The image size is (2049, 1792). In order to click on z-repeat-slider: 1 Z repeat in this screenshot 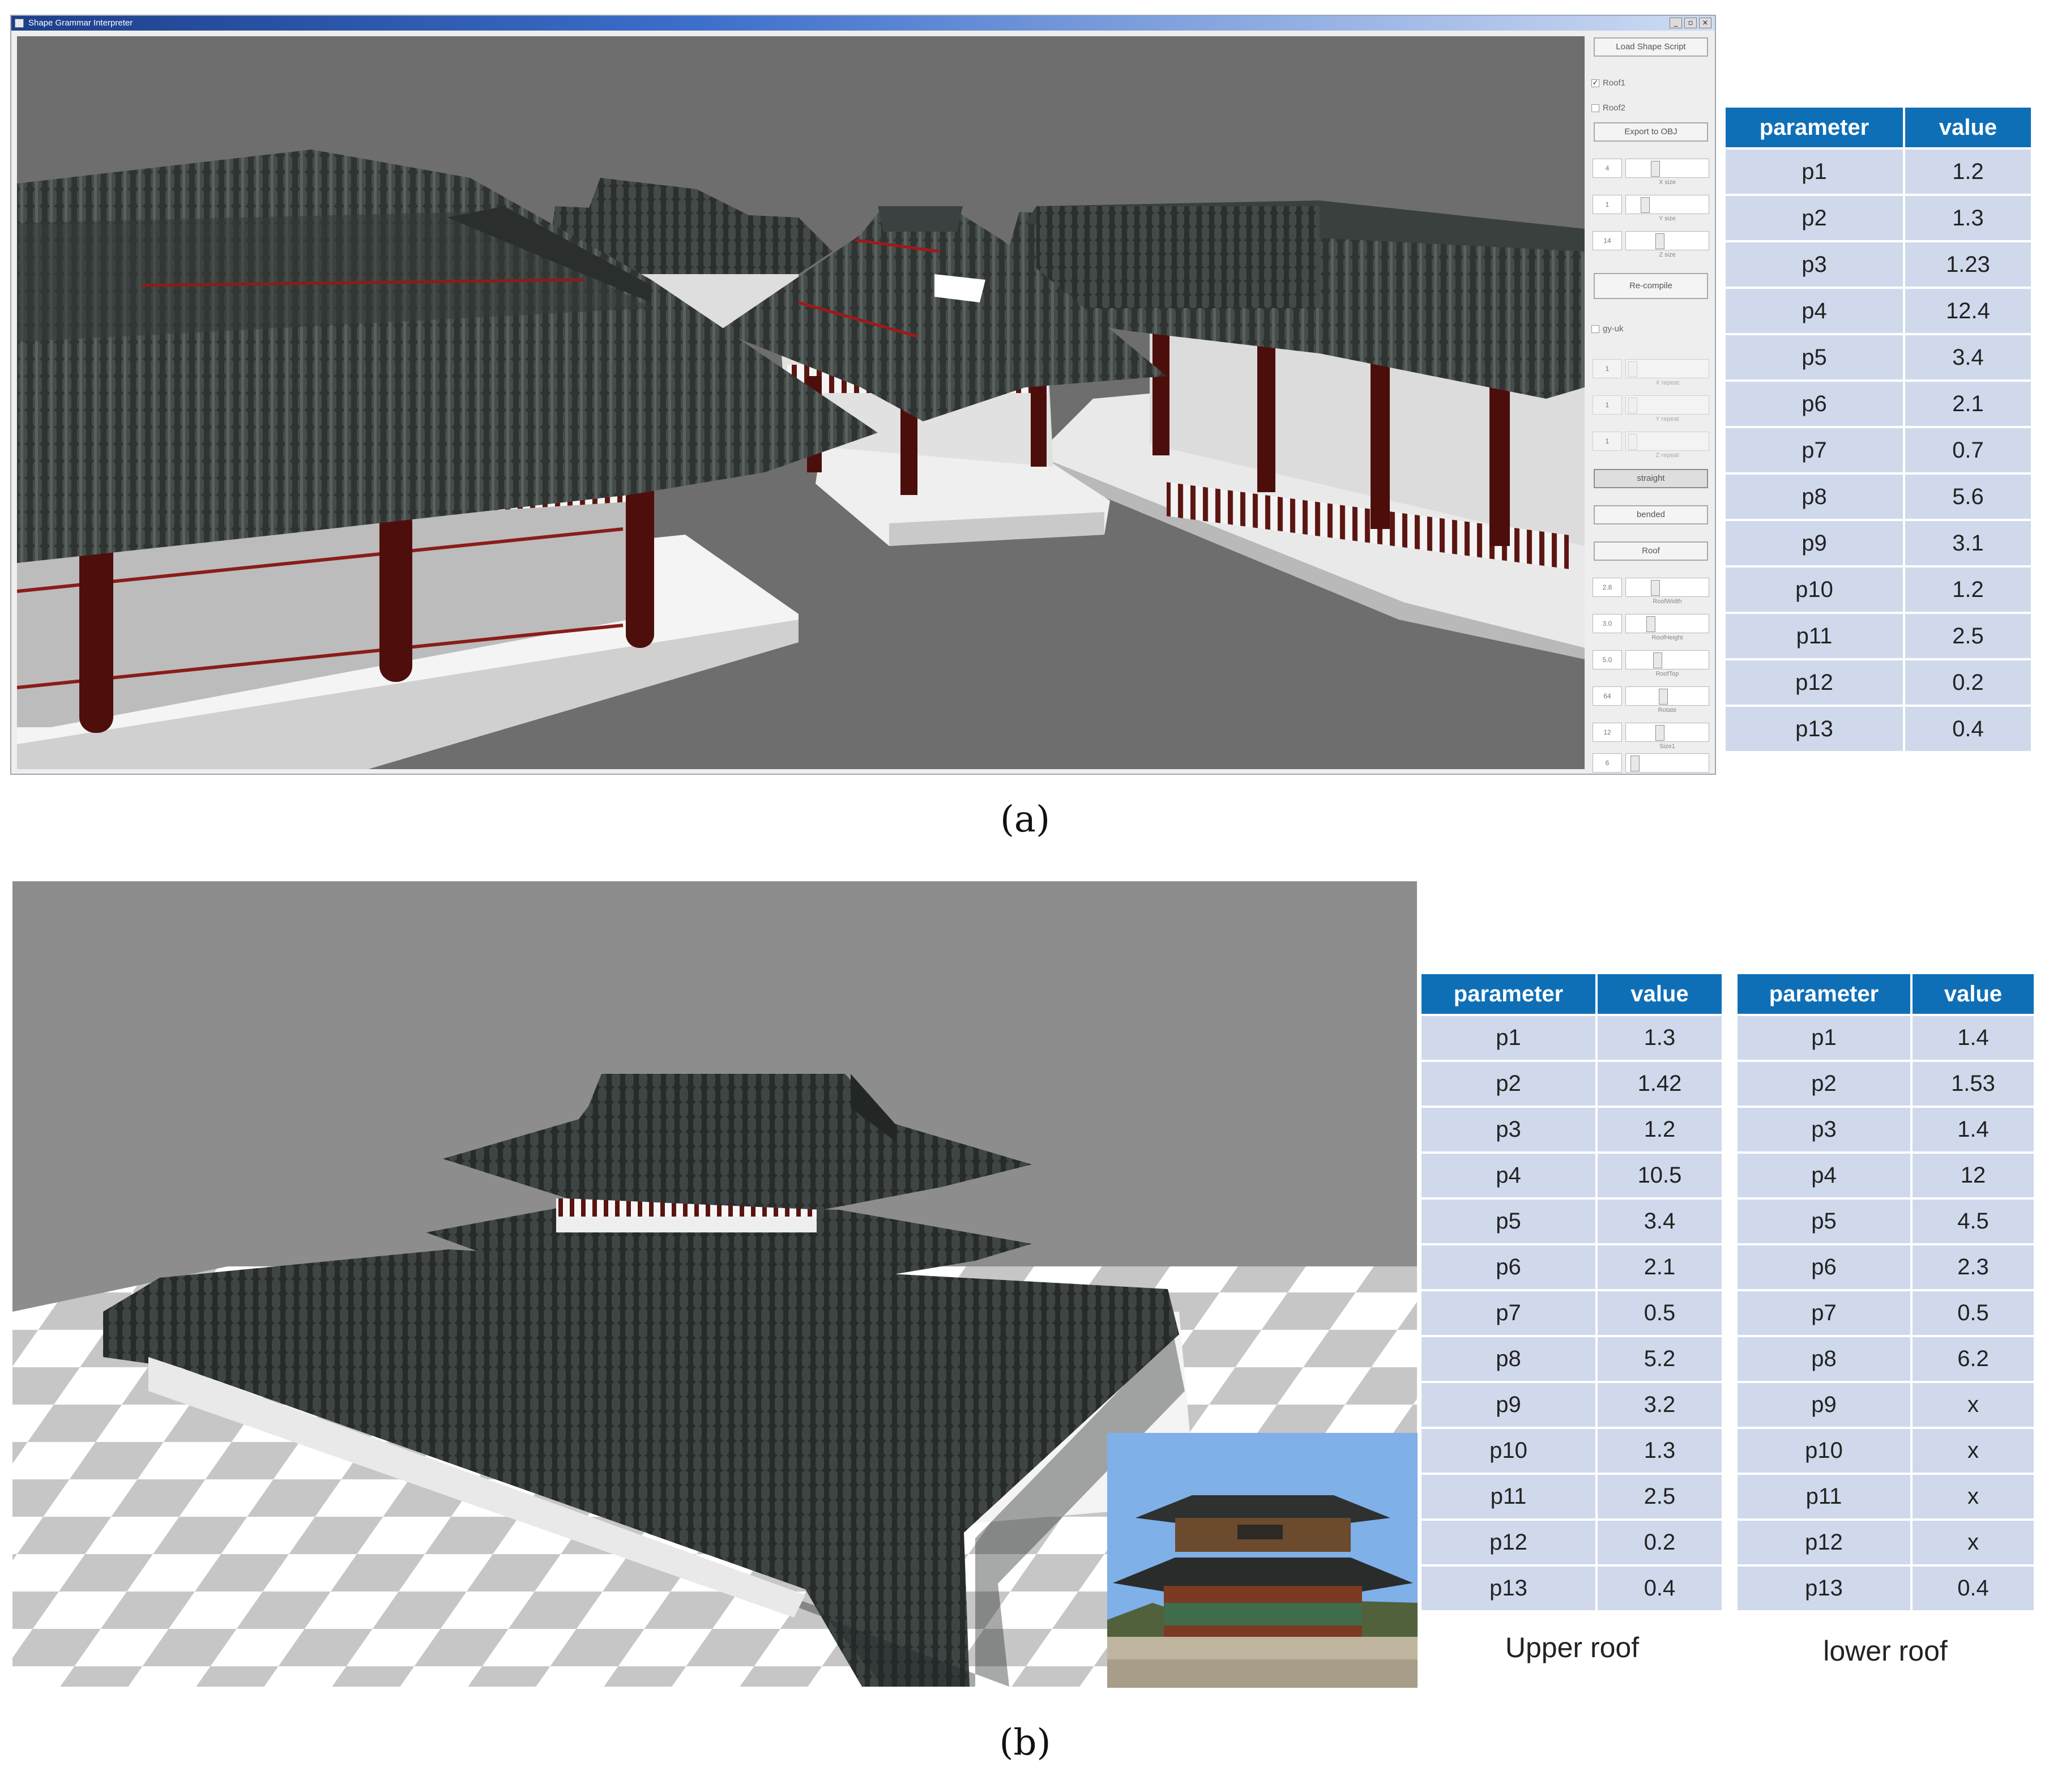, I will do `click(1651, 446)`.